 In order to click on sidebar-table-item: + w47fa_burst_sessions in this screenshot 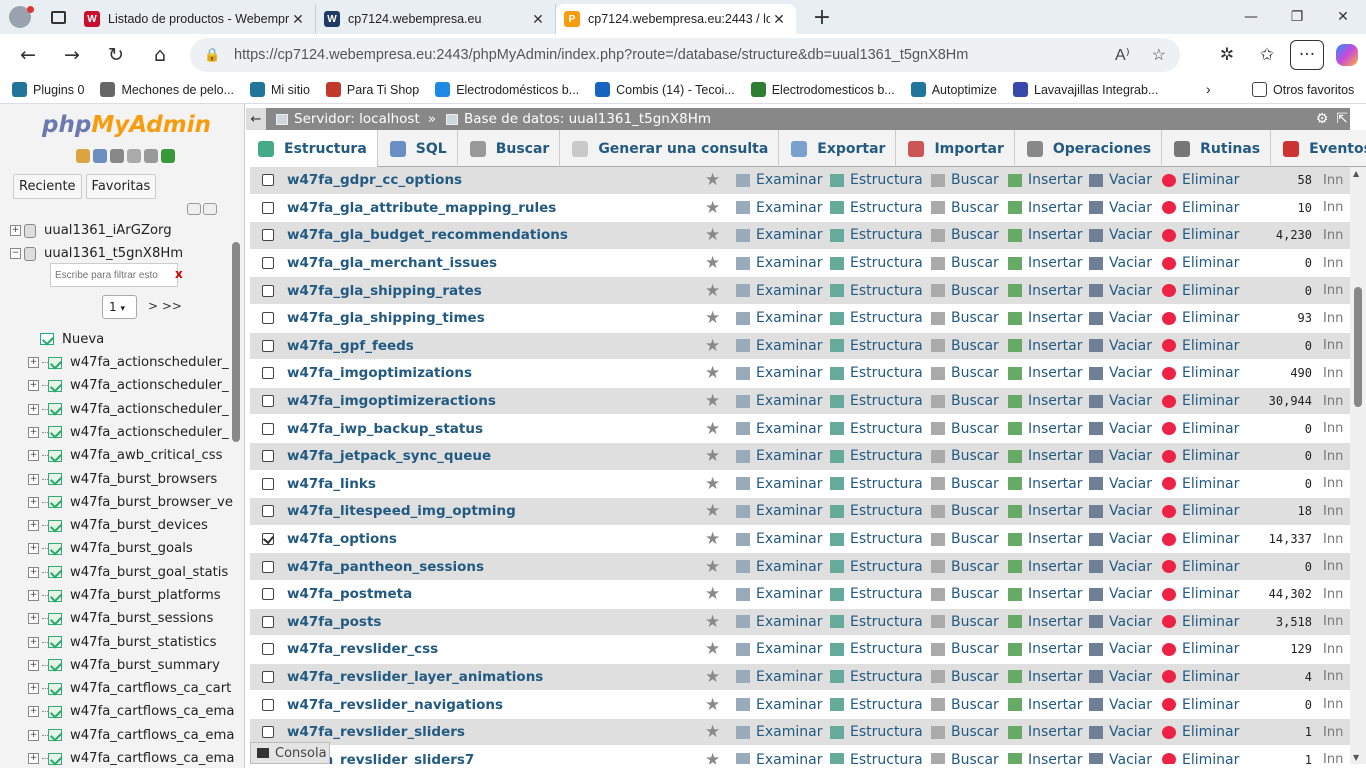, I will do `click(129, 618)`.